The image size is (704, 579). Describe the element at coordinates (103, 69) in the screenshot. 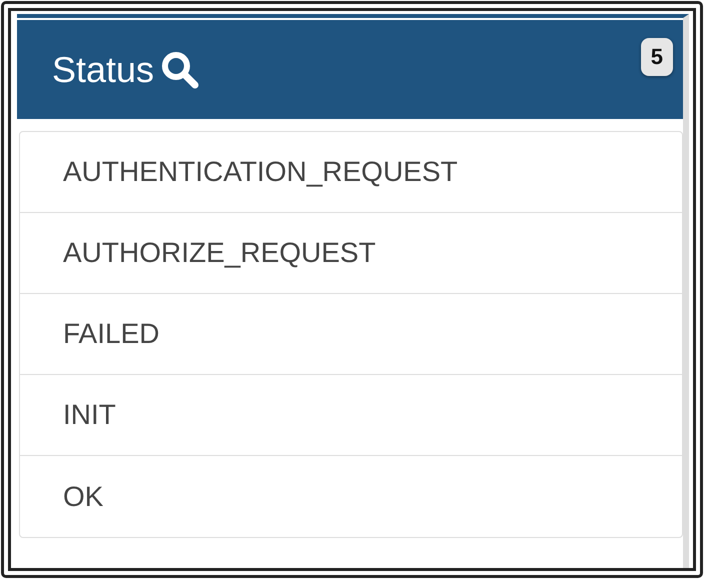

I see `panel-title: Status` at that location.